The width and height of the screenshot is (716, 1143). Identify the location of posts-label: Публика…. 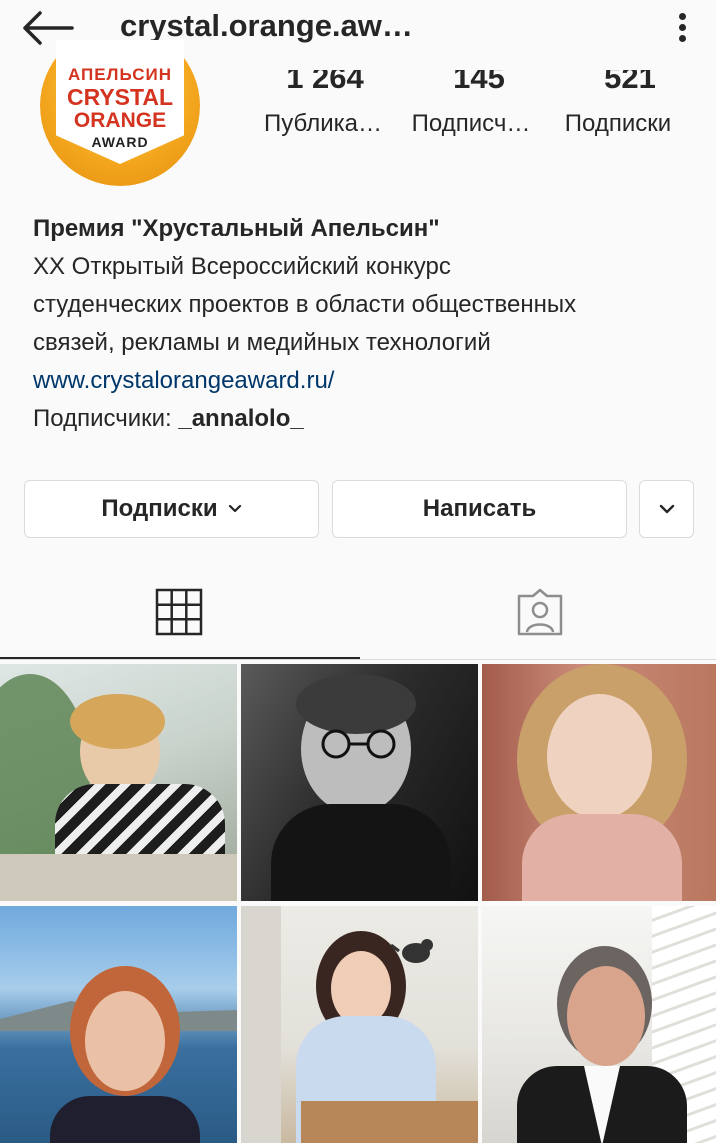
(323, 124).